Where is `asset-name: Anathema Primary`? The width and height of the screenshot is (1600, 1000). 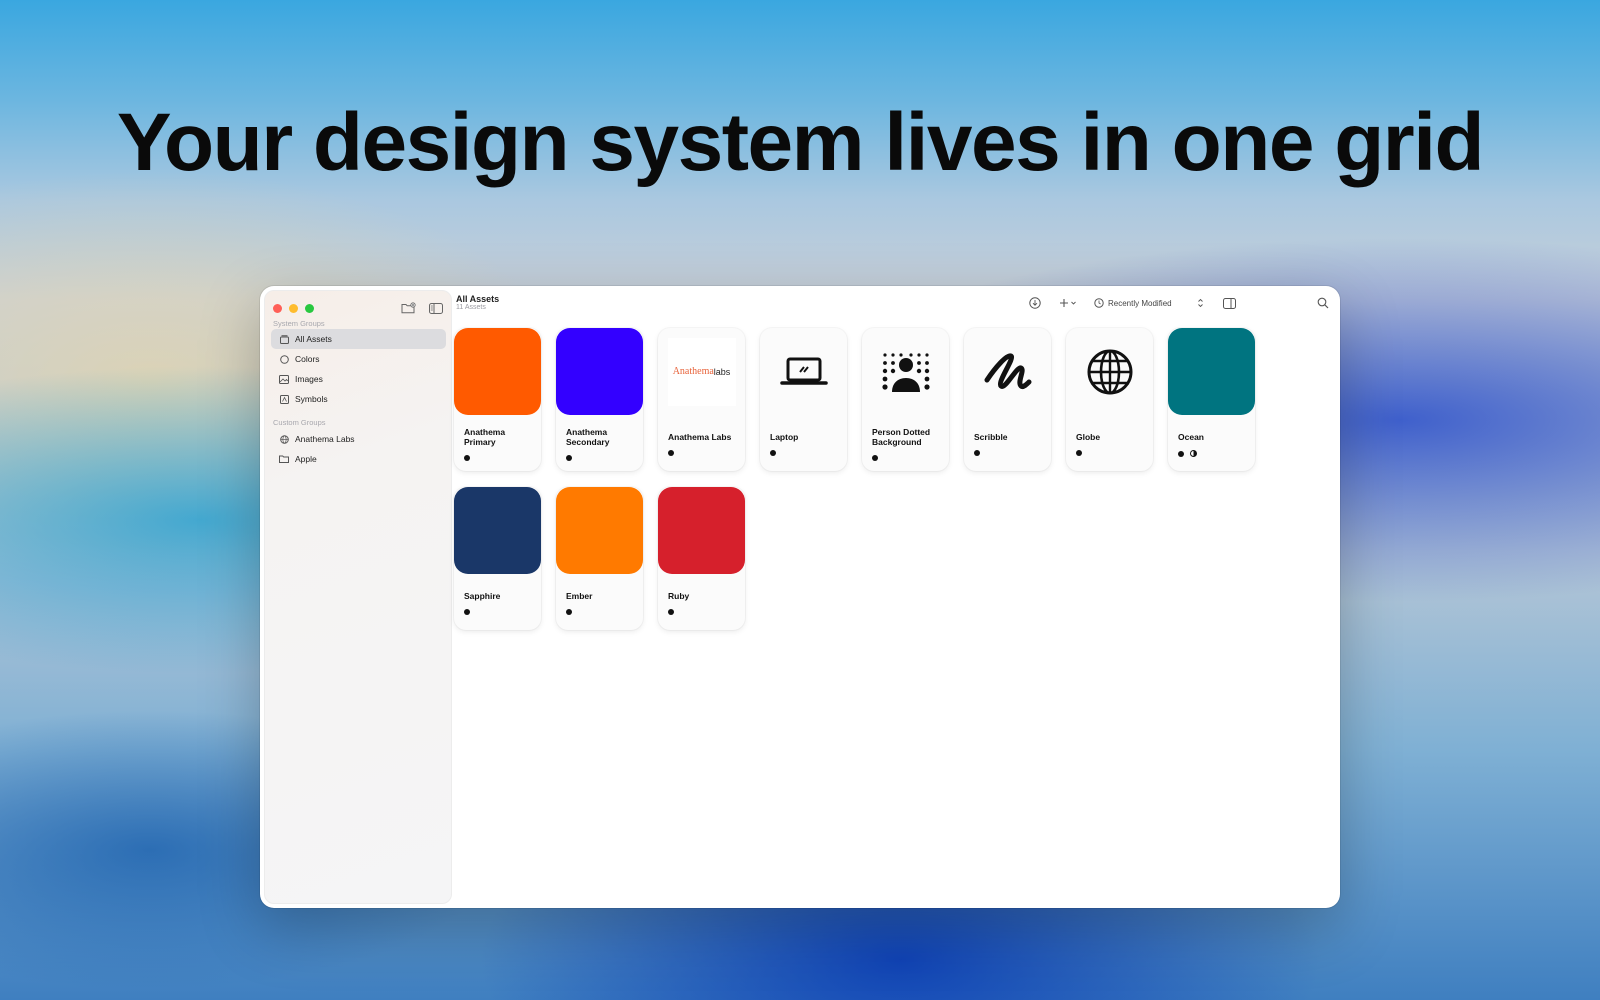 asset-name: Anathema Primary is located at coordinates (485, 437).